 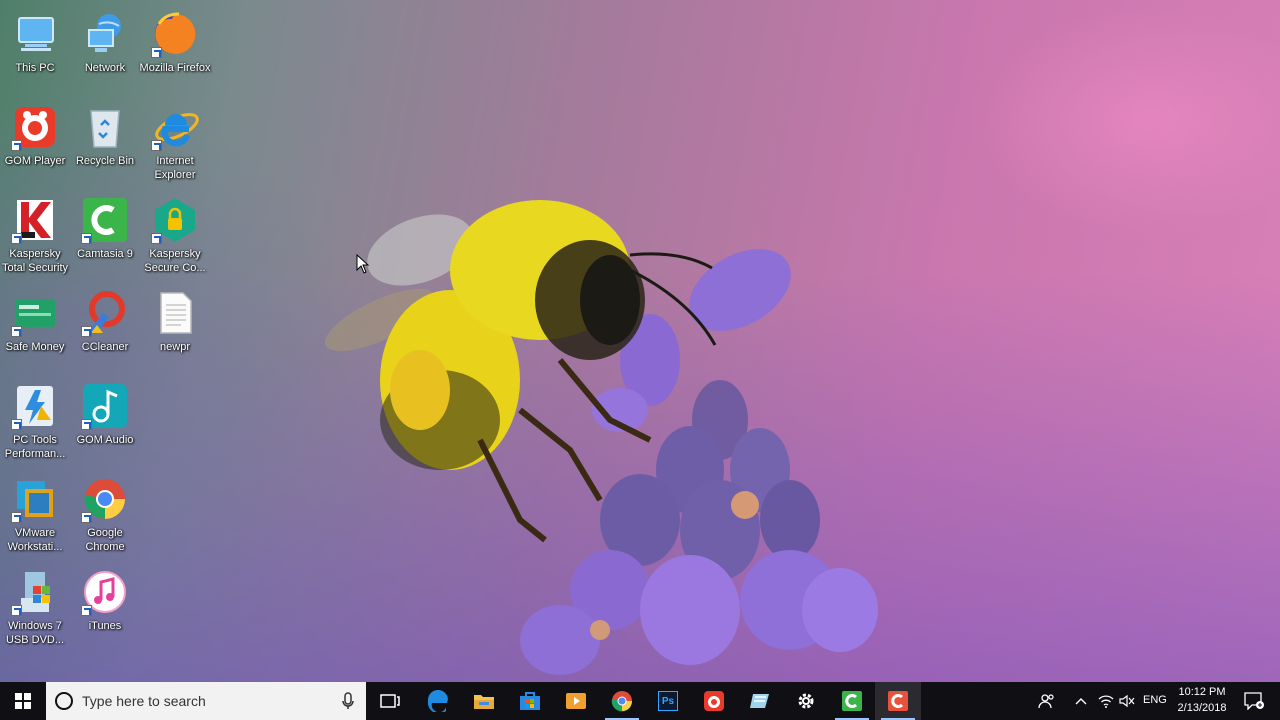 I want to click on store-icon, so click(x=530, y=701).